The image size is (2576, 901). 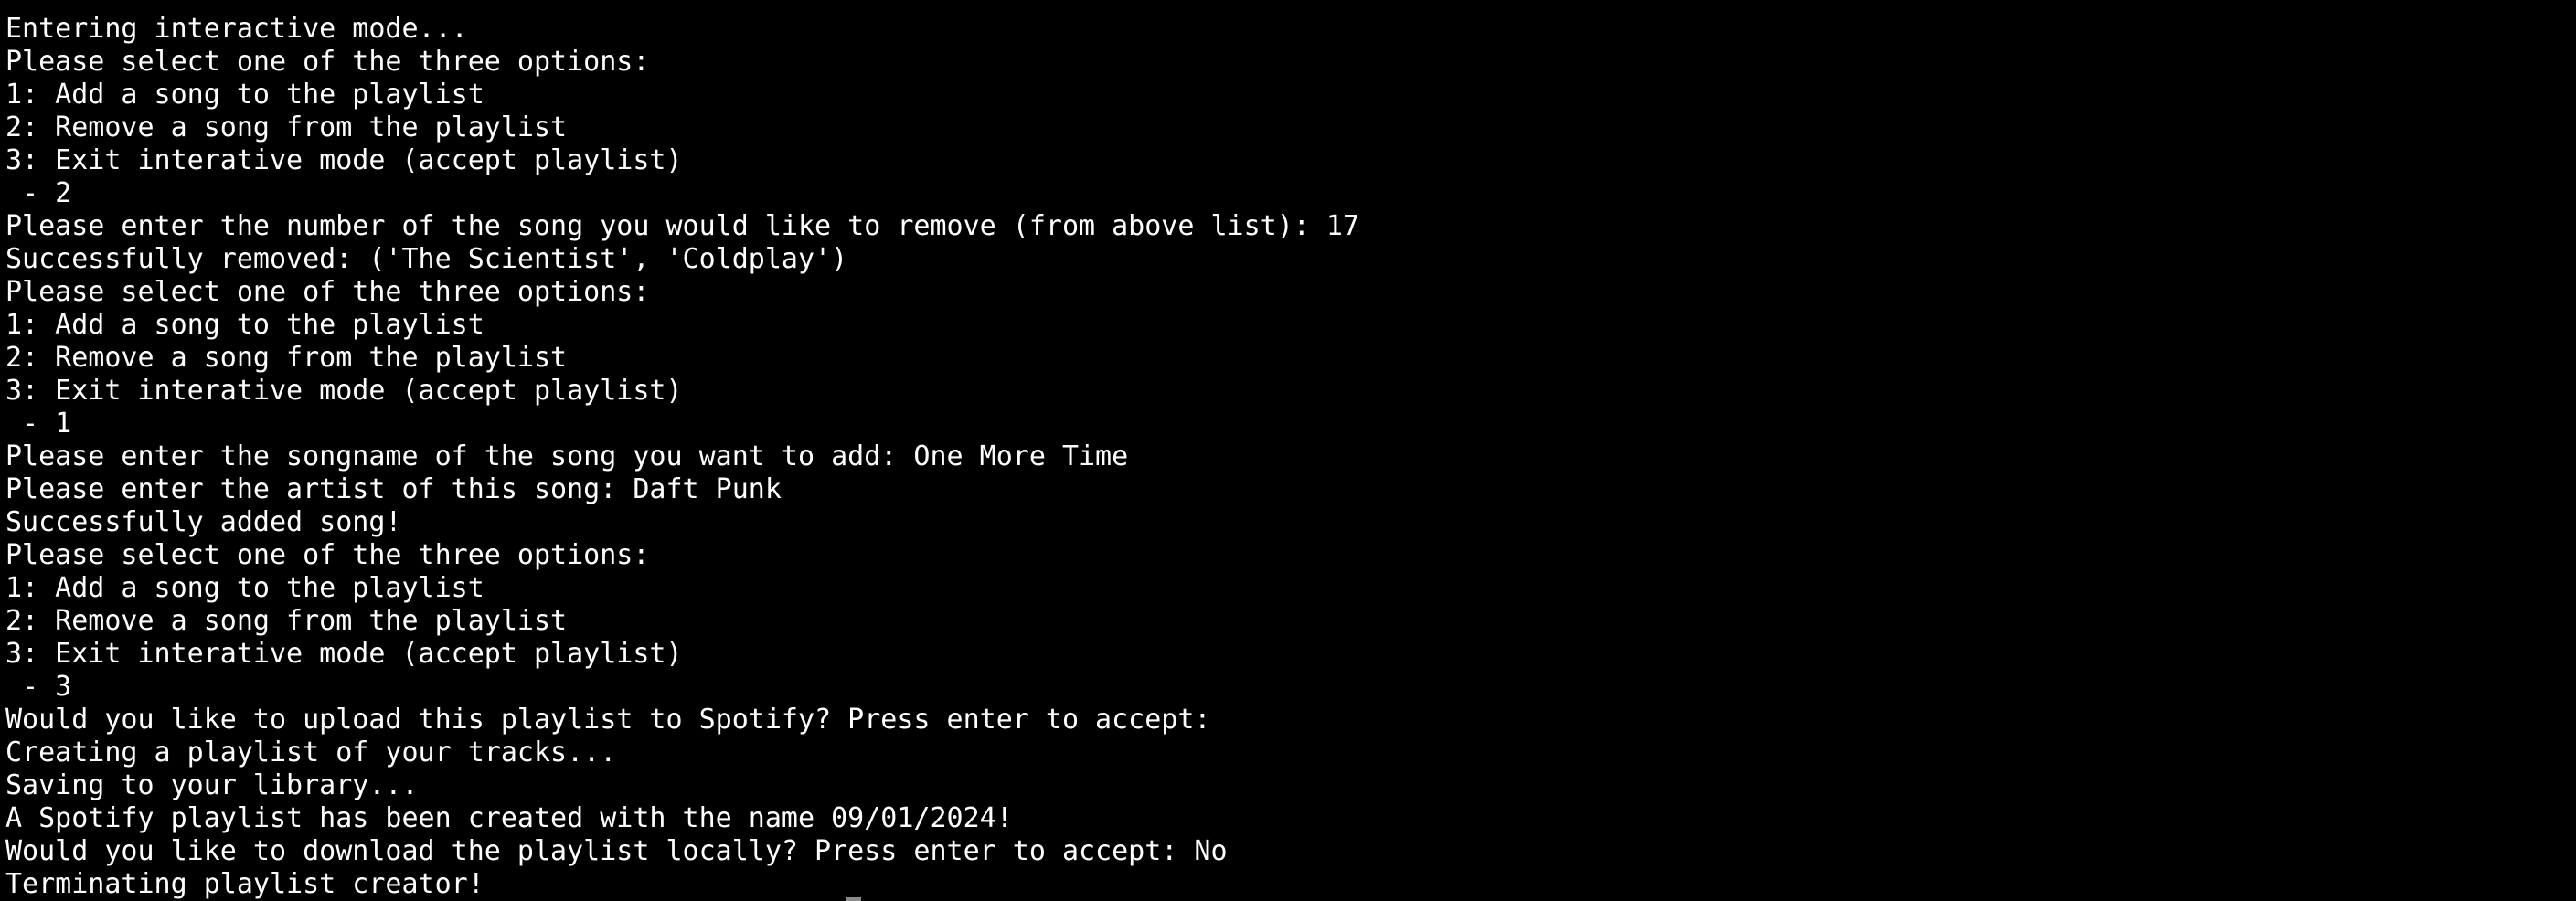 I want to click on terminal-line: - 3, so click(x=38, y=687).